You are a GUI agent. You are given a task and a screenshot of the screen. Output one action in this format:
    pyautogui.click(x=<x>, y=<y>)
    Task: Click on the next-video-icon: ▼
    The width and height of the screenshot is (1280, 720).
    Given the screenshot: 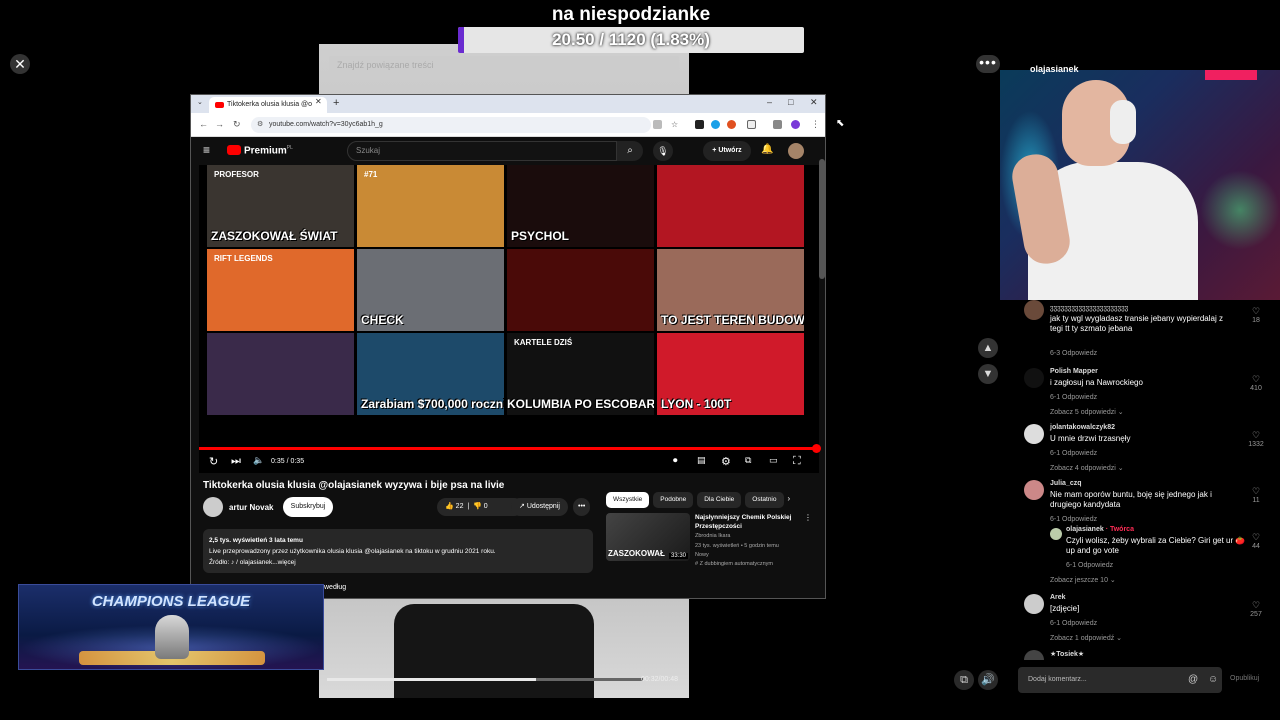 What is the action you would take?
    pyautogui.click(x=988, y=374)
    